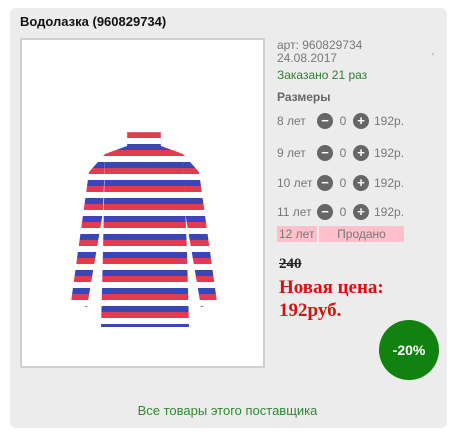 The image size is (465, 433). I want to click on size-row: 8 лет − 0 + 192р., so click(340, 121).